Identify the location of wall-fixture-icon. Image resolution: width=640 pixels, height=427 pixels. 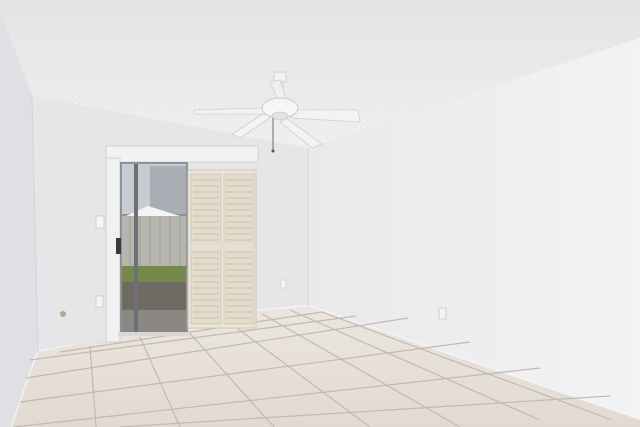
(63, 314).